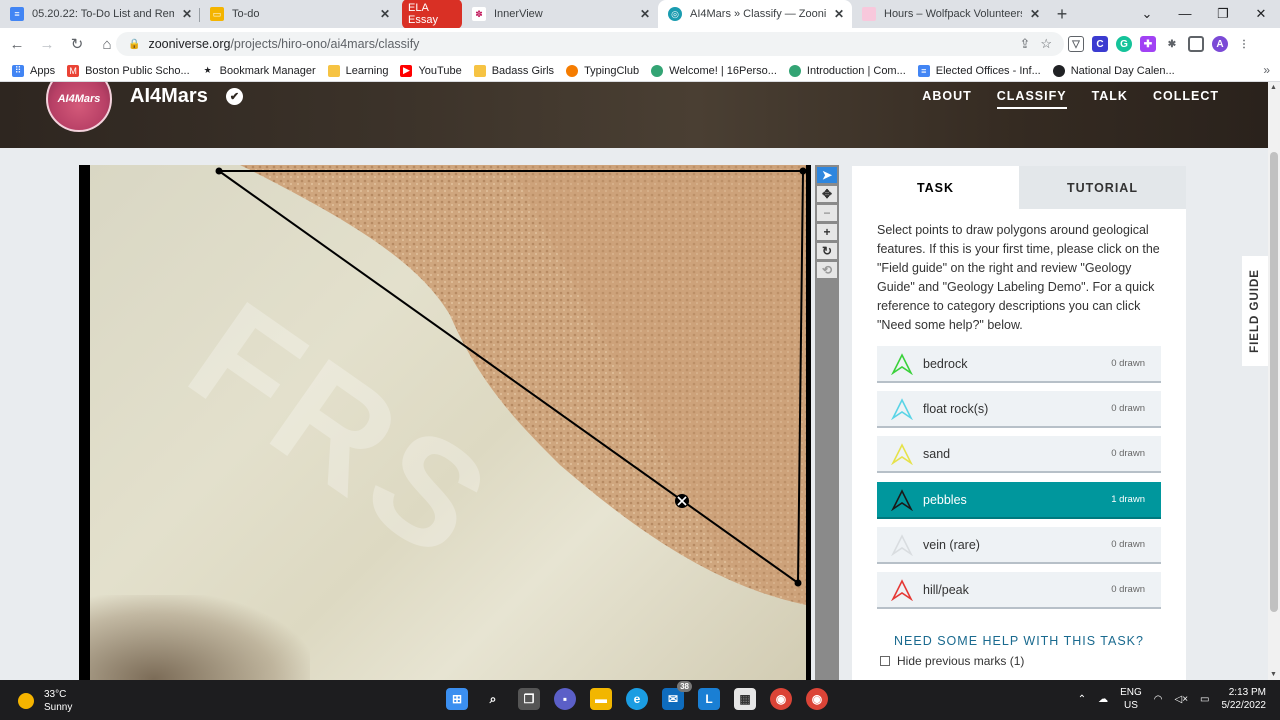  I want to click on reload-icon: ↻, so click(77, 44).